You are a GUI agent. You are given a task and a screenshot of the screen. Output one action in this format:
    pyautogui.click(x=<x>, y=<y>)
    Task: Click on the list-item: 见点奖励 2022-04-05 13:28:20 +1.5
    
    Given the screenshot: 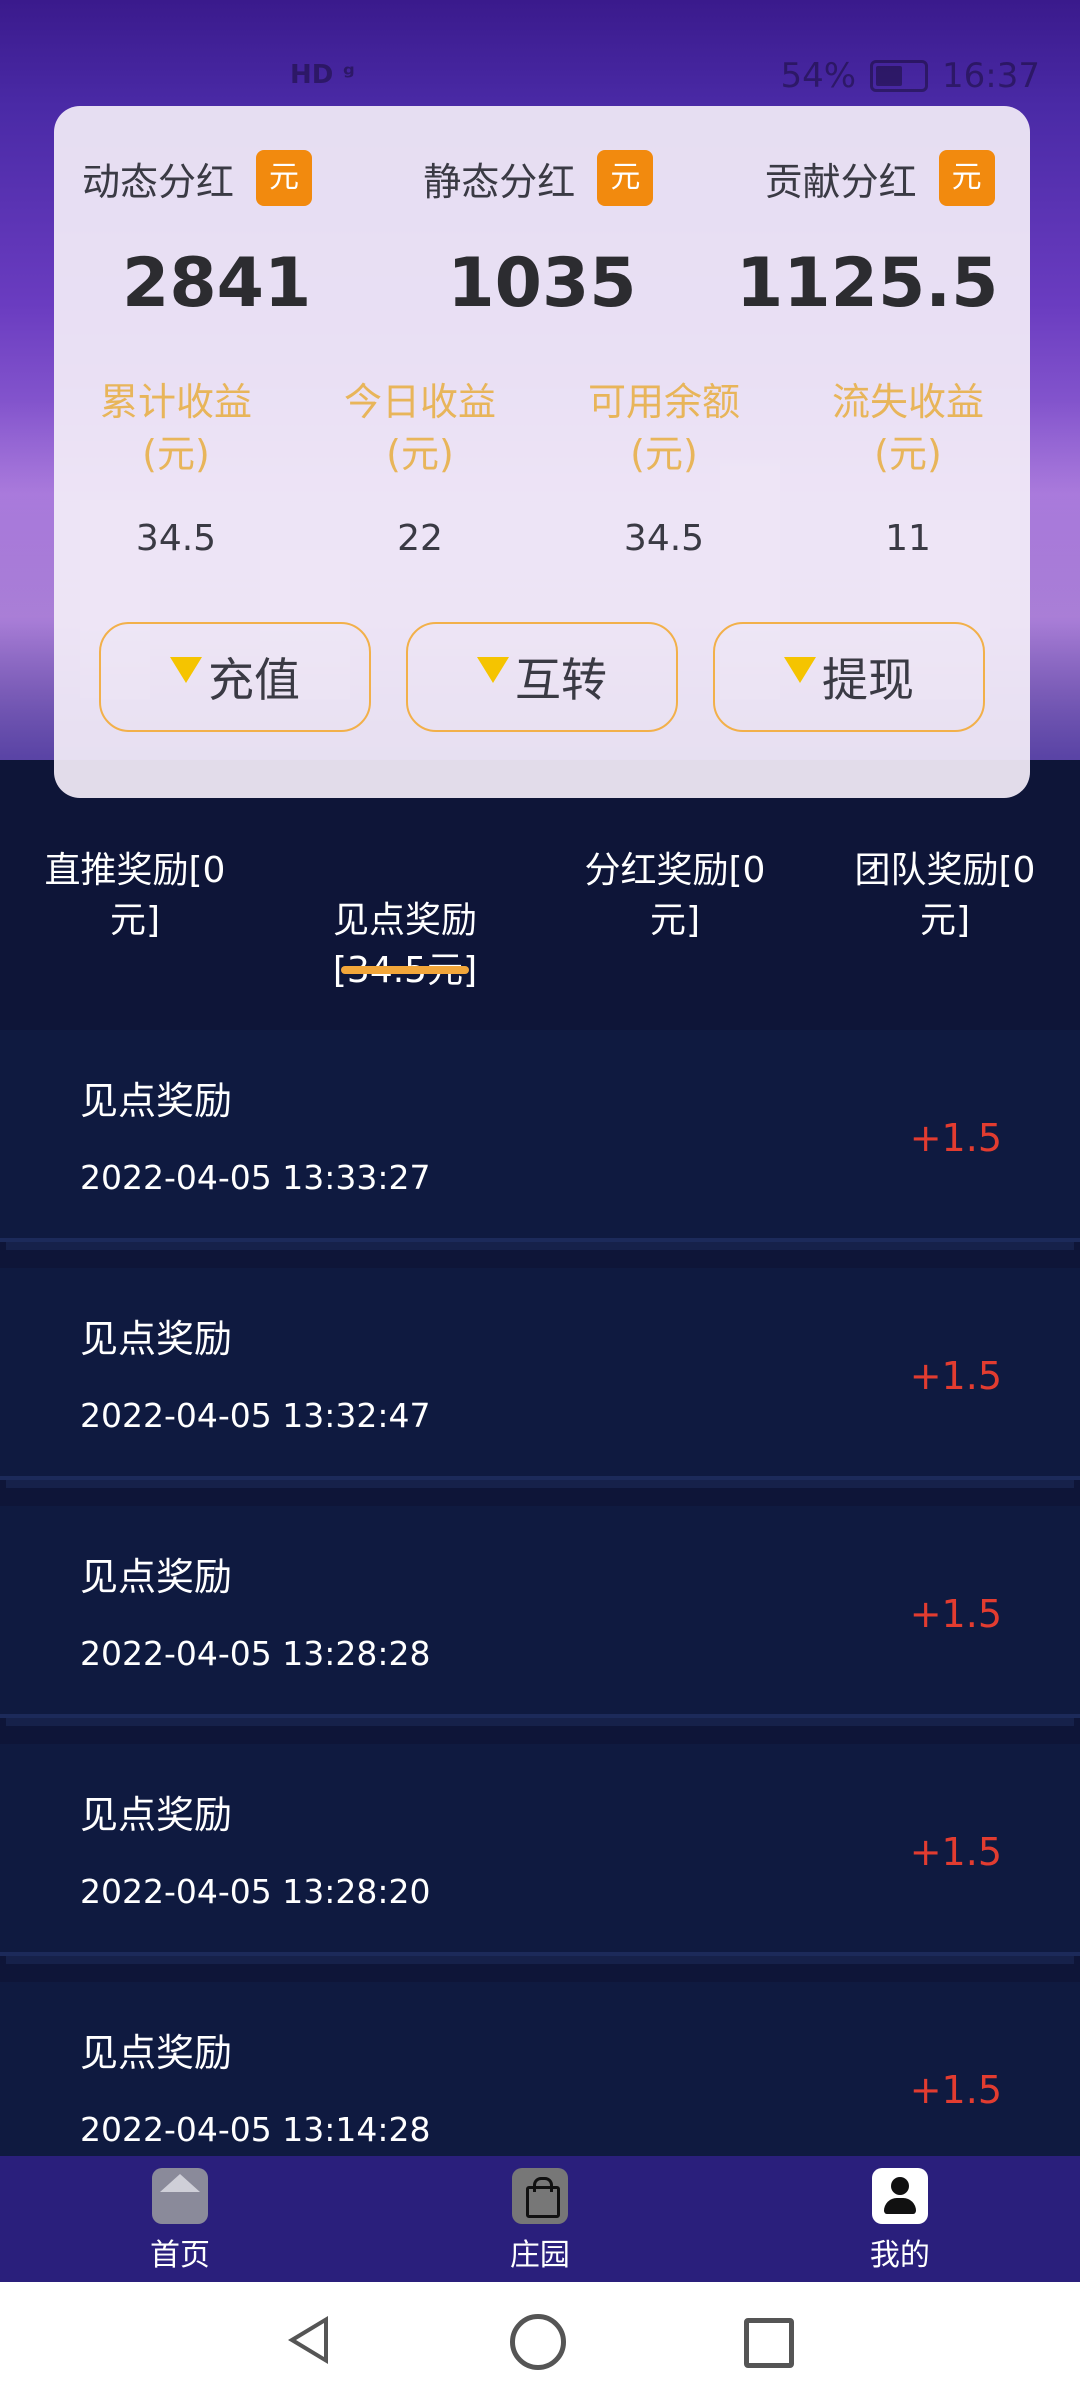 What is the action you would take?
    pyautogui.click(x=540, y=1850)
    